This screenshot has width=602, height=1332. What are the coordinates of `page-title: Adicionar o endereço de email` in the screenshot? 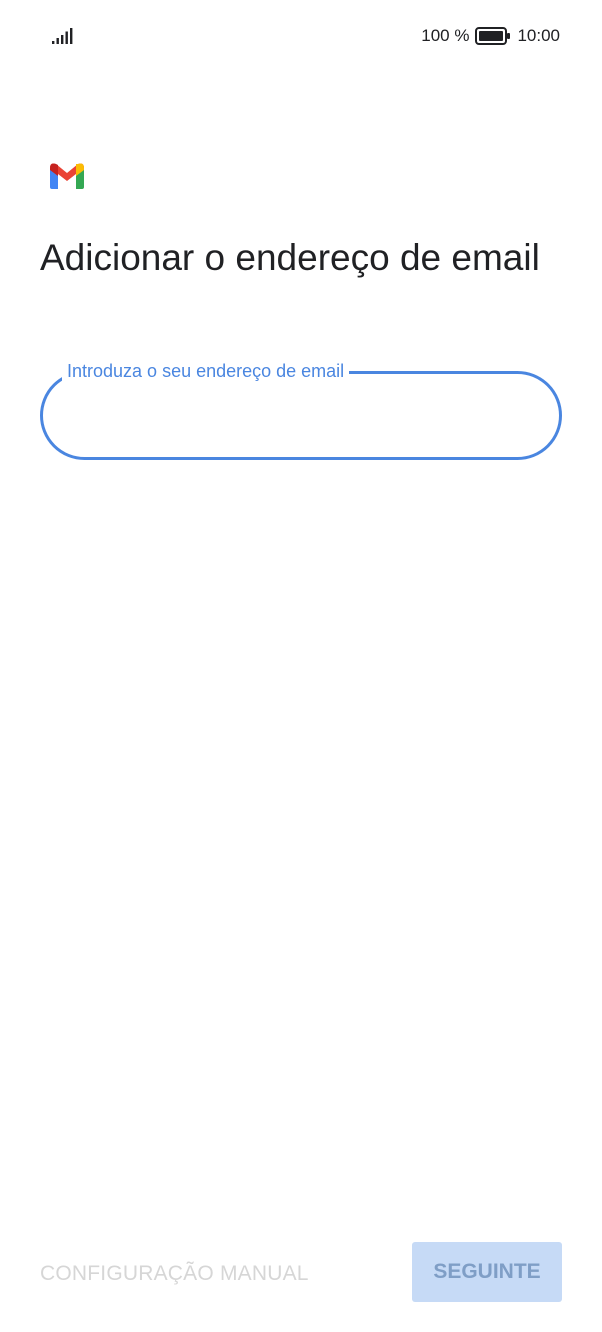 It's located at (290, 257).